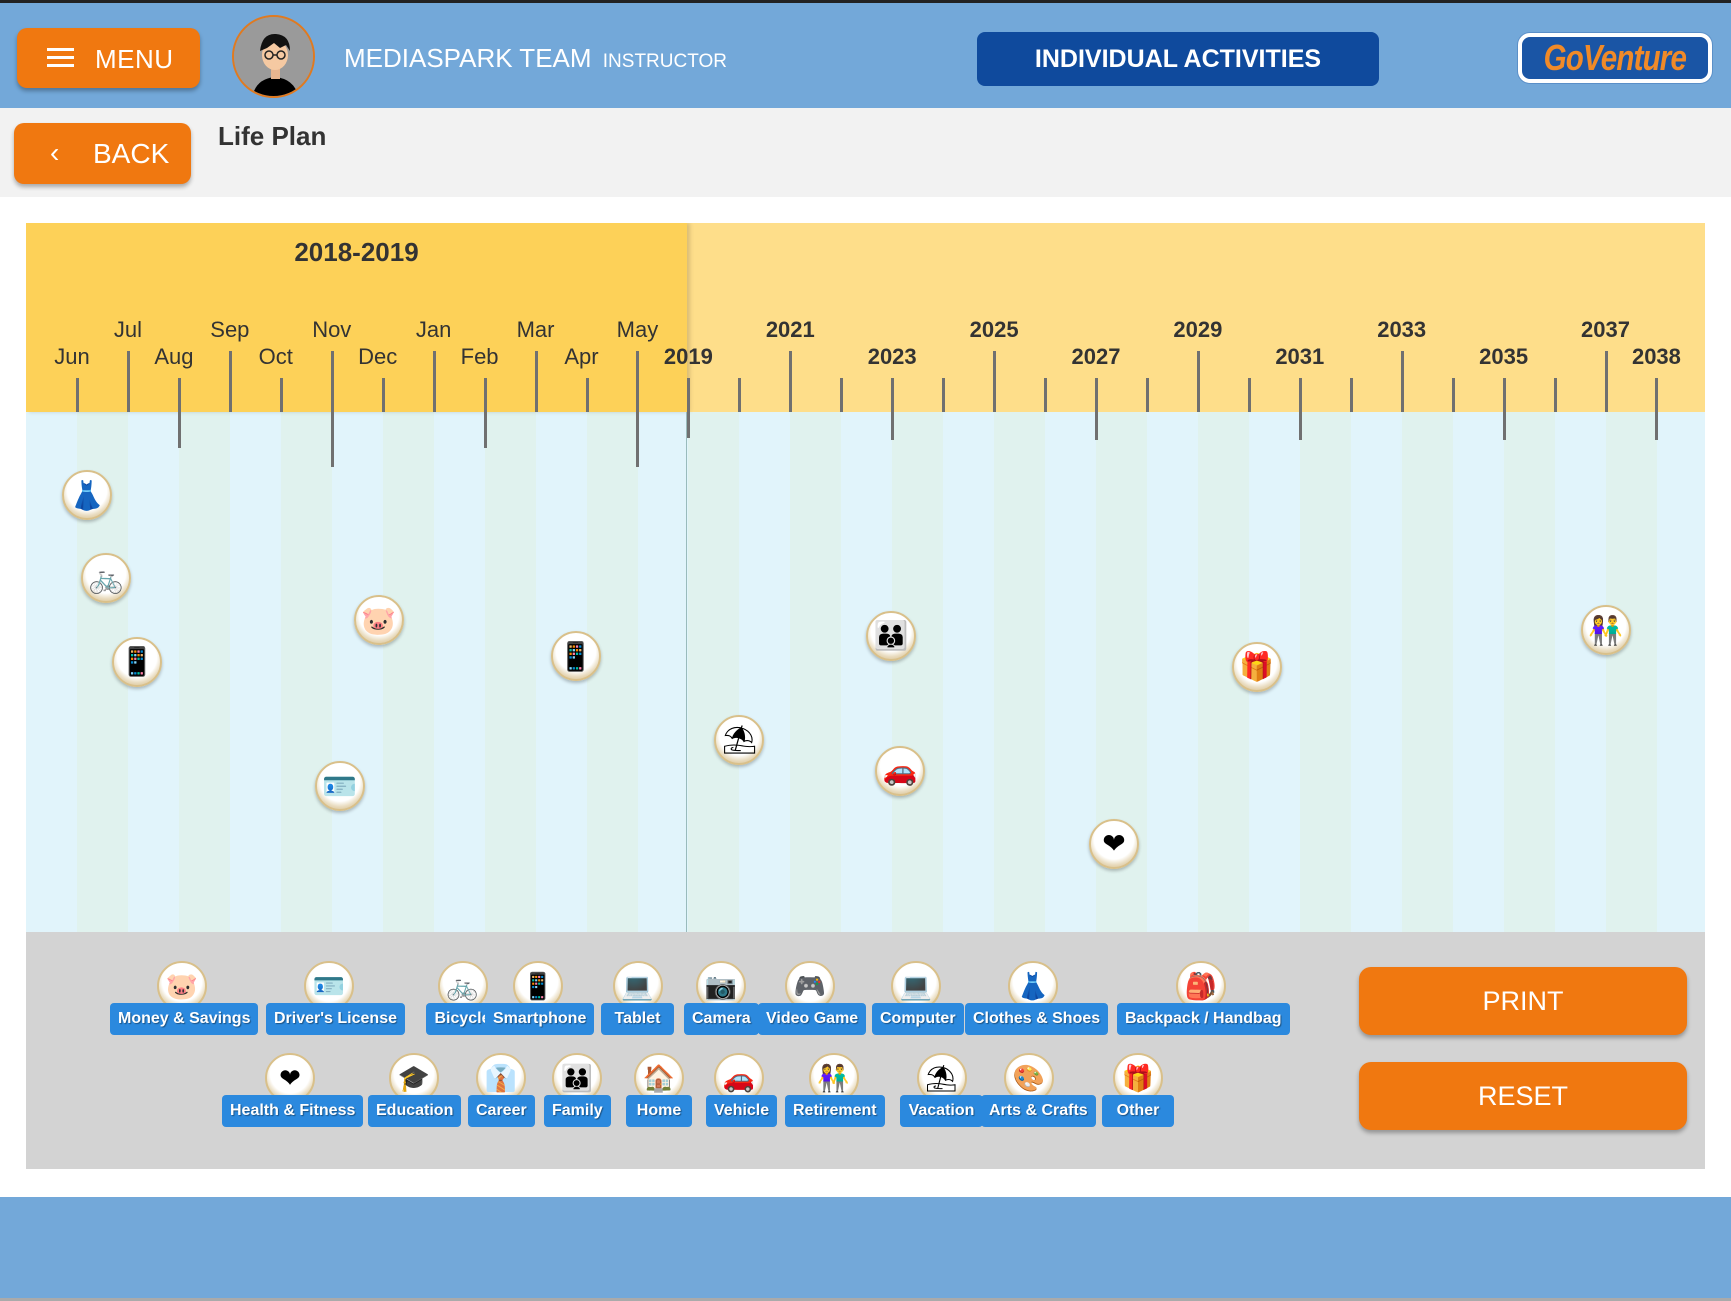 The height and width of the screenshot is (1301, 1731). What do you see at coordinates (356, 252) in the screenshot?
I see `period-label: 2018-2019` at bounding box center [356, 252].